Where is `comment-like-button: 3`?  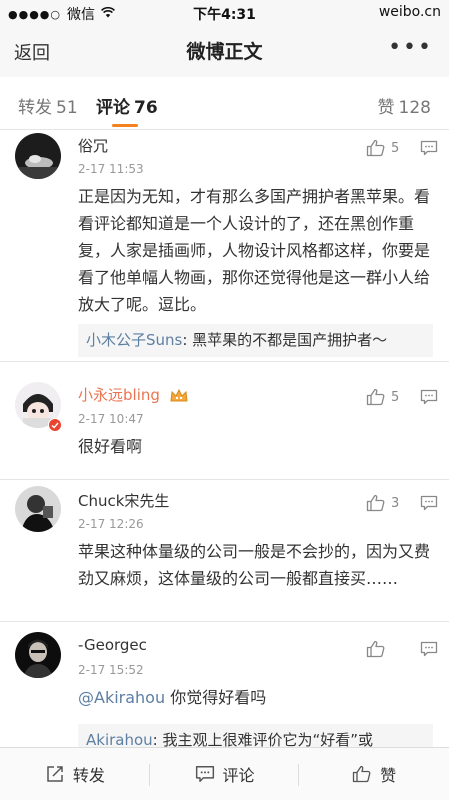 comment-like-button: 3 is located at coordinates (382, 503).